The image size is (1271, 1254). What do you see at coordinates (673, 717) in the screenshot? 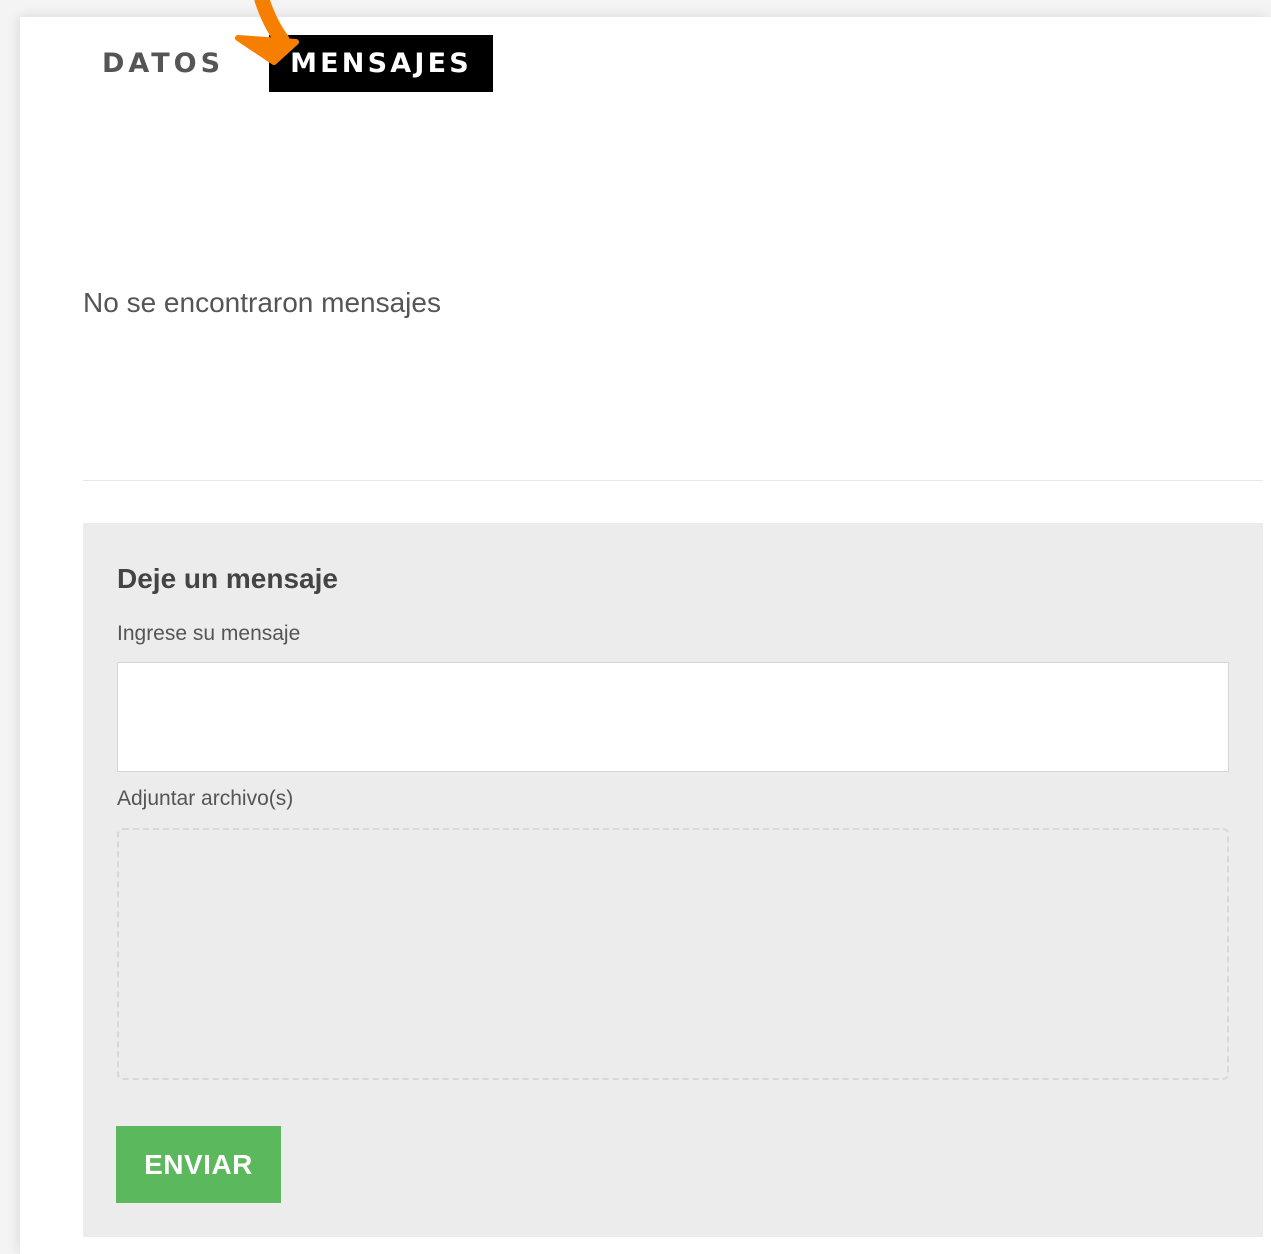
I see `message-input` at bounding box center [673, 717].